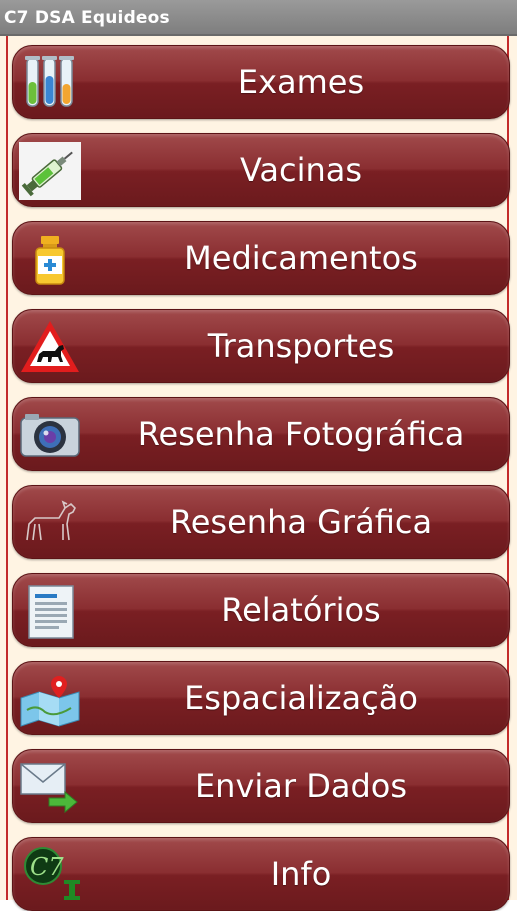 This screenshot has width=517, height=911. I want to click on espacializacao-label: Espacialização, so click(301, 698).